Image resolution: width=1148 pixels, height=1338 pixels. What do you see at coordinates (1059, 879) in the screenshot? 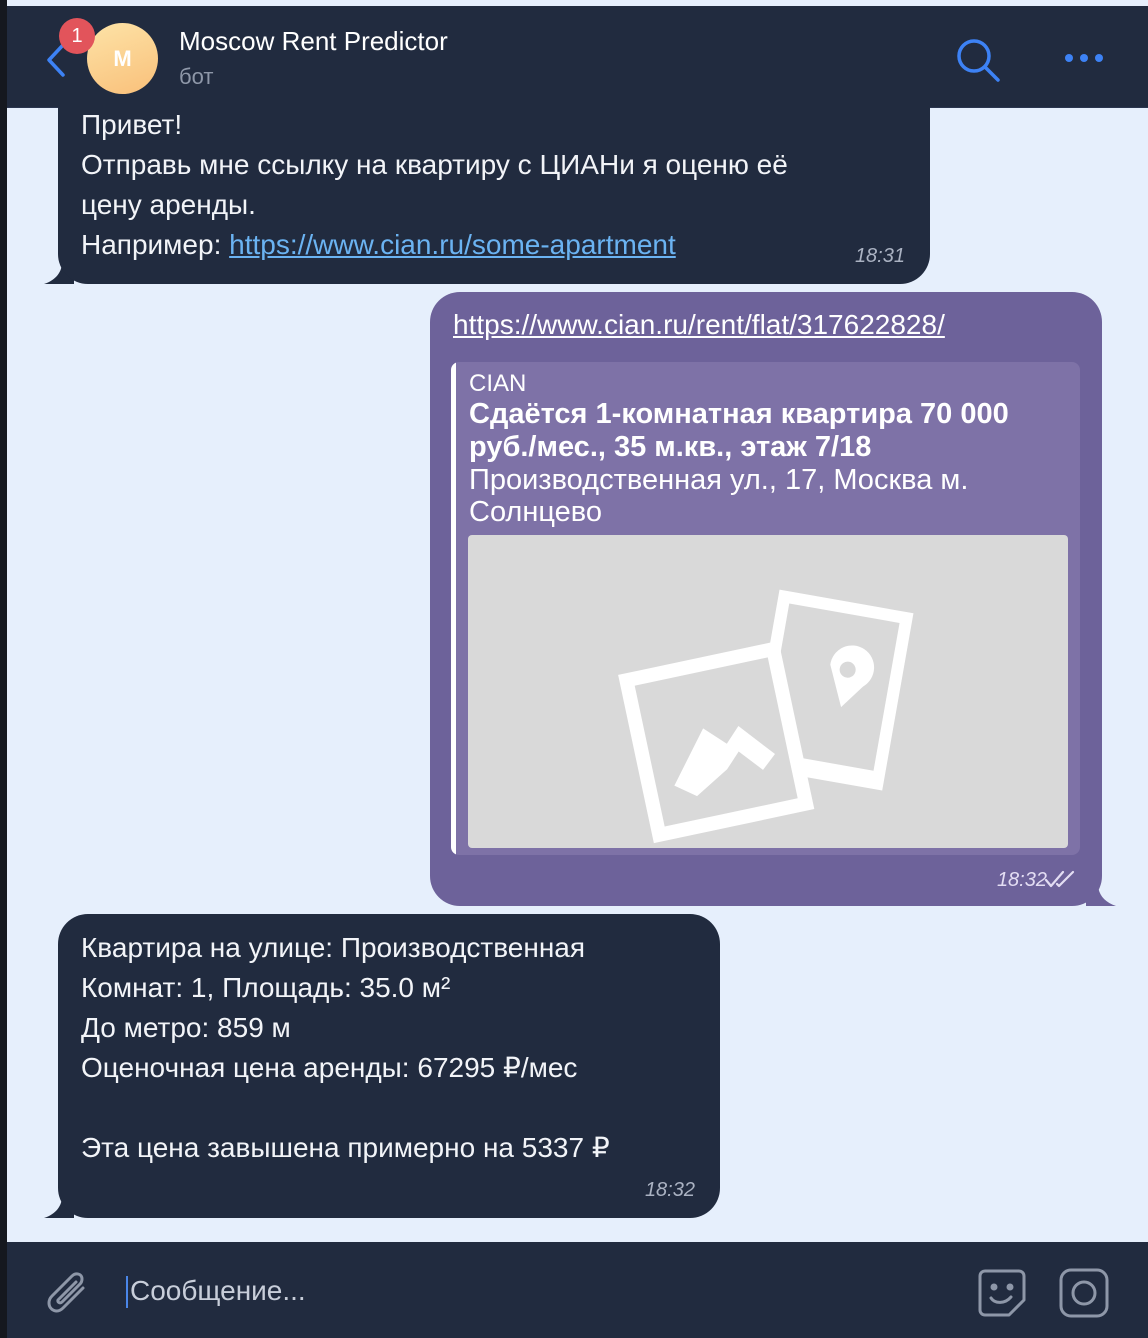
I see `double-check-icon` at bounding box center [1059, 879].